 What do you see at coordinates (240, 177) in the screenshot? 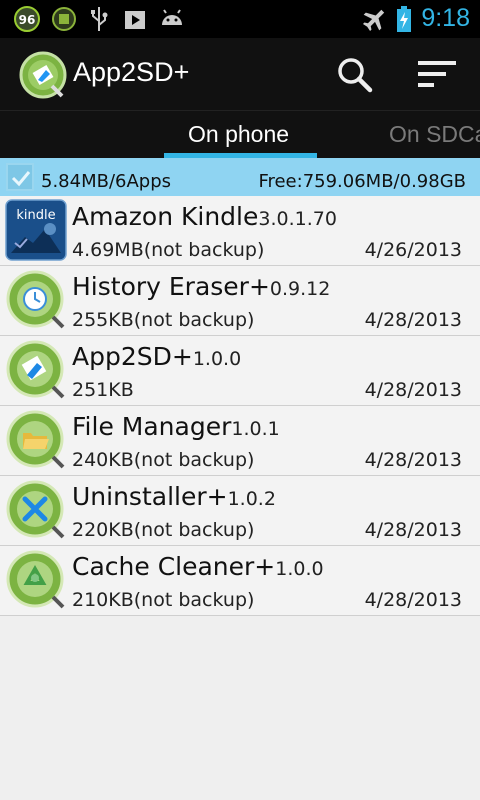
I see `summary-bar: 5.84MB/6Apps Free:759.06MB/0.98GB` at bounding box center [240, 177].